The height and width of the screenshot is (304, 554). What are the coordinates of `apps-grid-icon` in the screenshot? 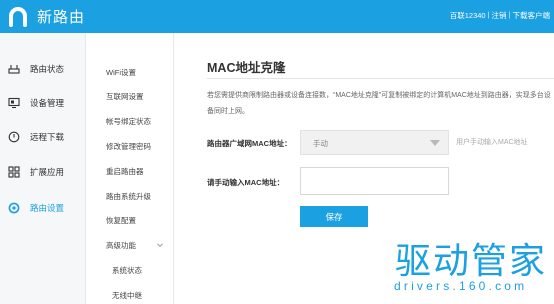 It's located at (14, 172).